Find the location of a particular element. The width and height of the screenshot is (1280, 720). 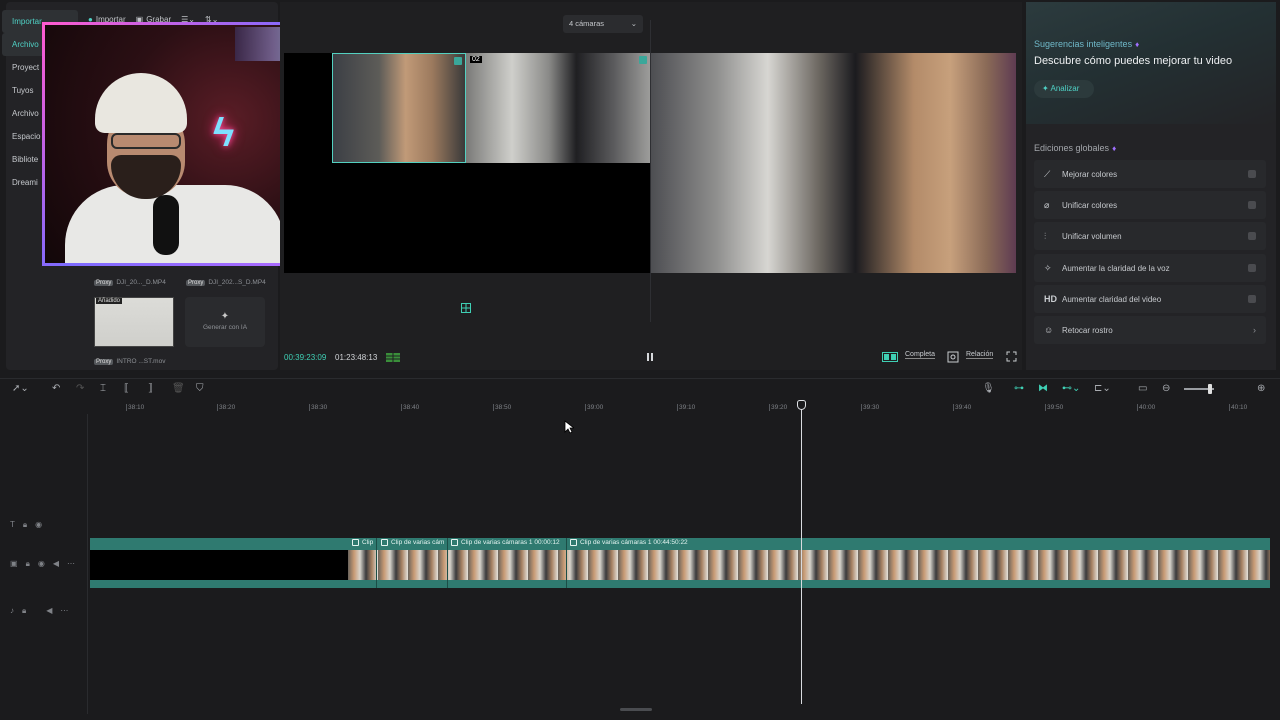

zoom-out-icon: ⊖ is located at coordinates (1166, 388).